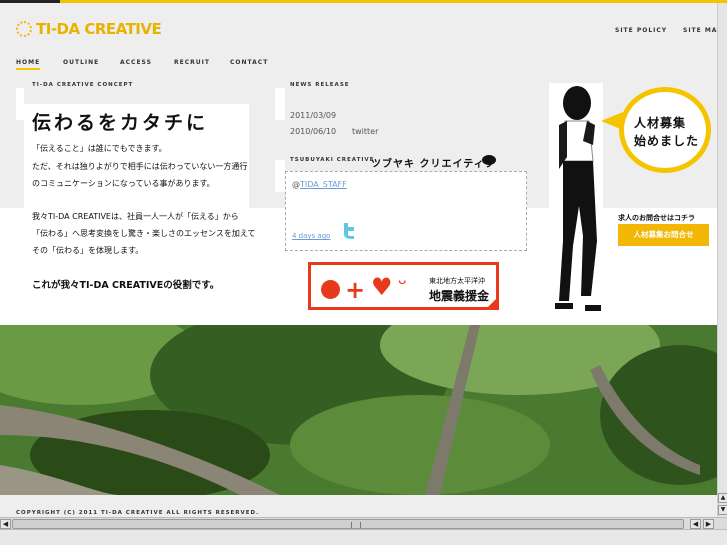  I want to click on scroll-thumb, so click(348, 524).